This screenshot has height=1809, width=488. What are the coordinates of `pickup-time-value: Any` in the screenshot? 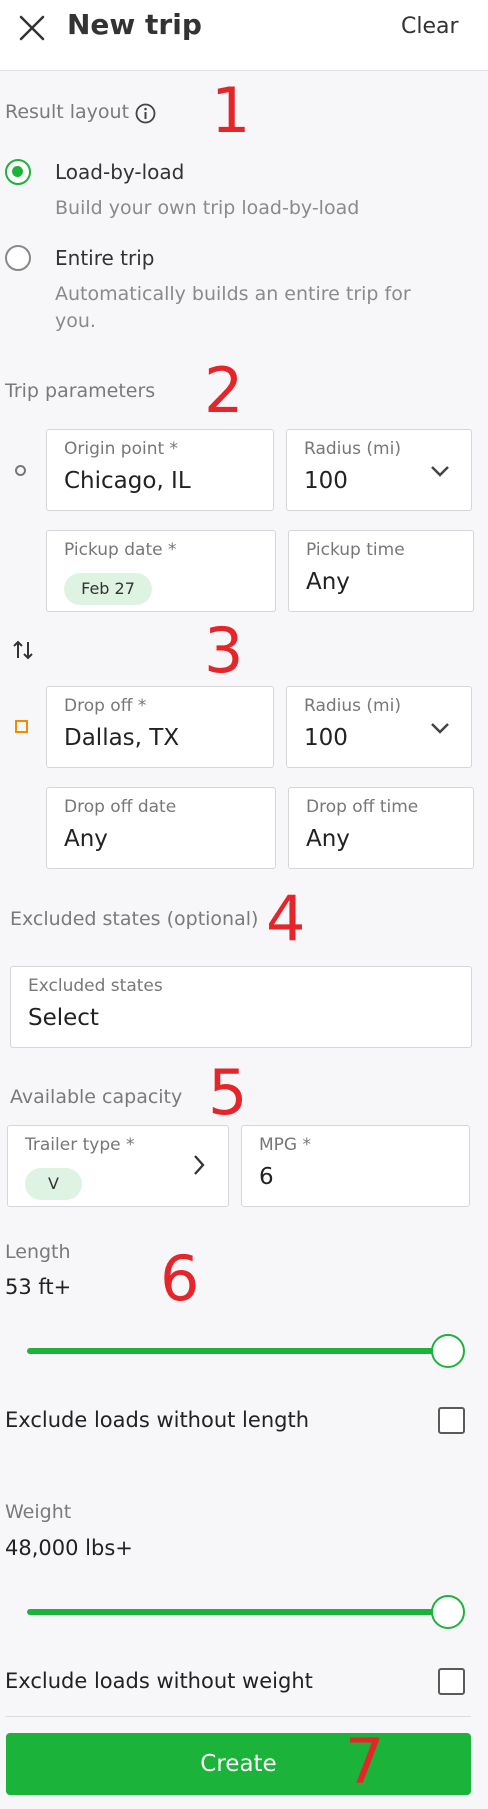 It's located at (328, 582).